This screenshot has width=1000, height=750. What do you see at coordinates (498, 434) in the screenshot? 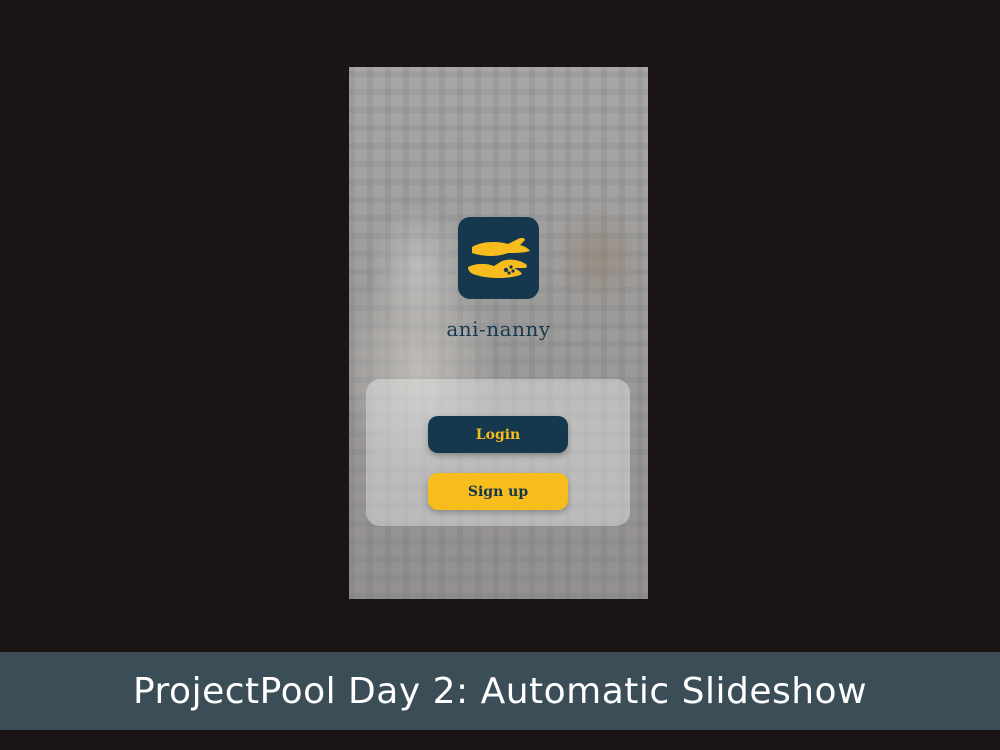
I see `login-button: Login` at bounding box center [498, 434].